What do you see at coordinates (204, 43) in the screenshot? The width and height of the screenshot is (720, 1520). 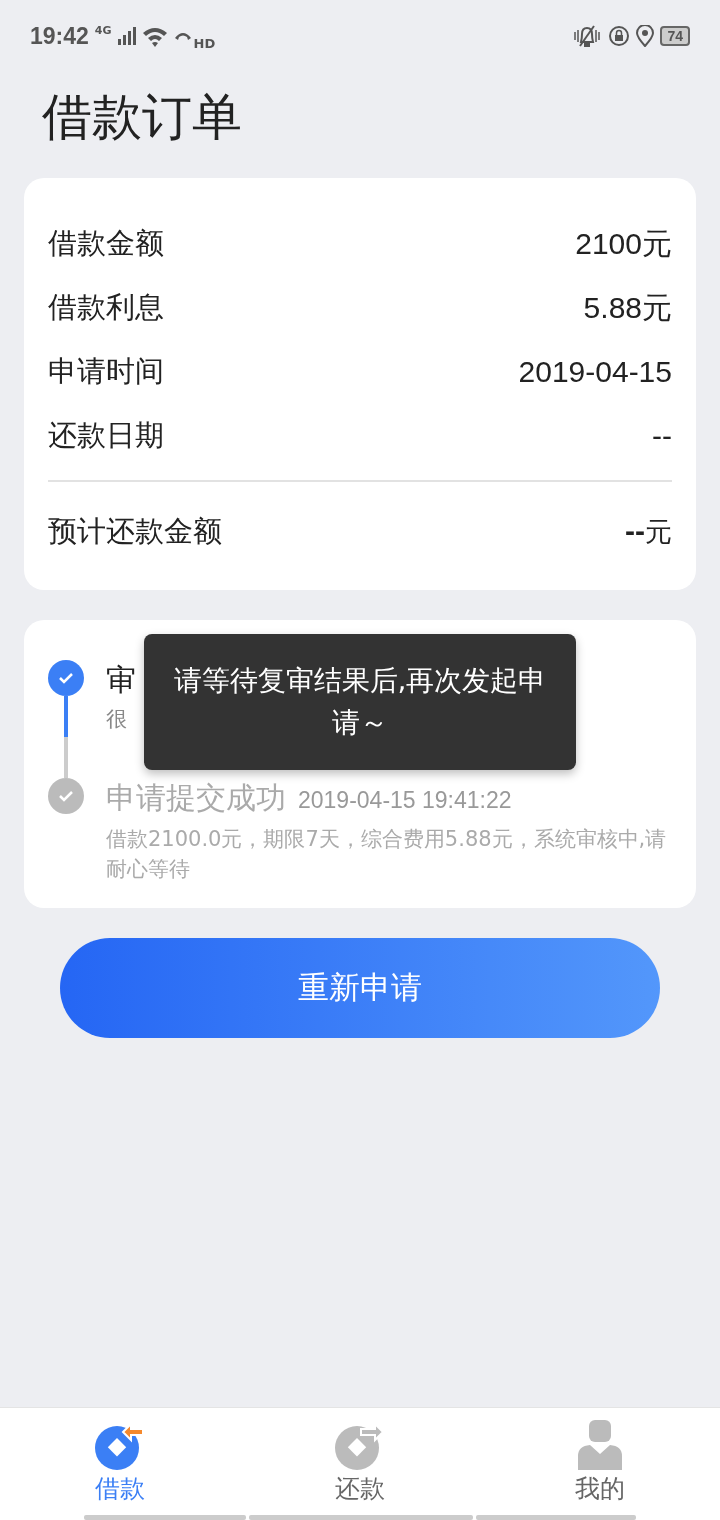 I see `hd-label: HD` at bounding box center [204, 43].